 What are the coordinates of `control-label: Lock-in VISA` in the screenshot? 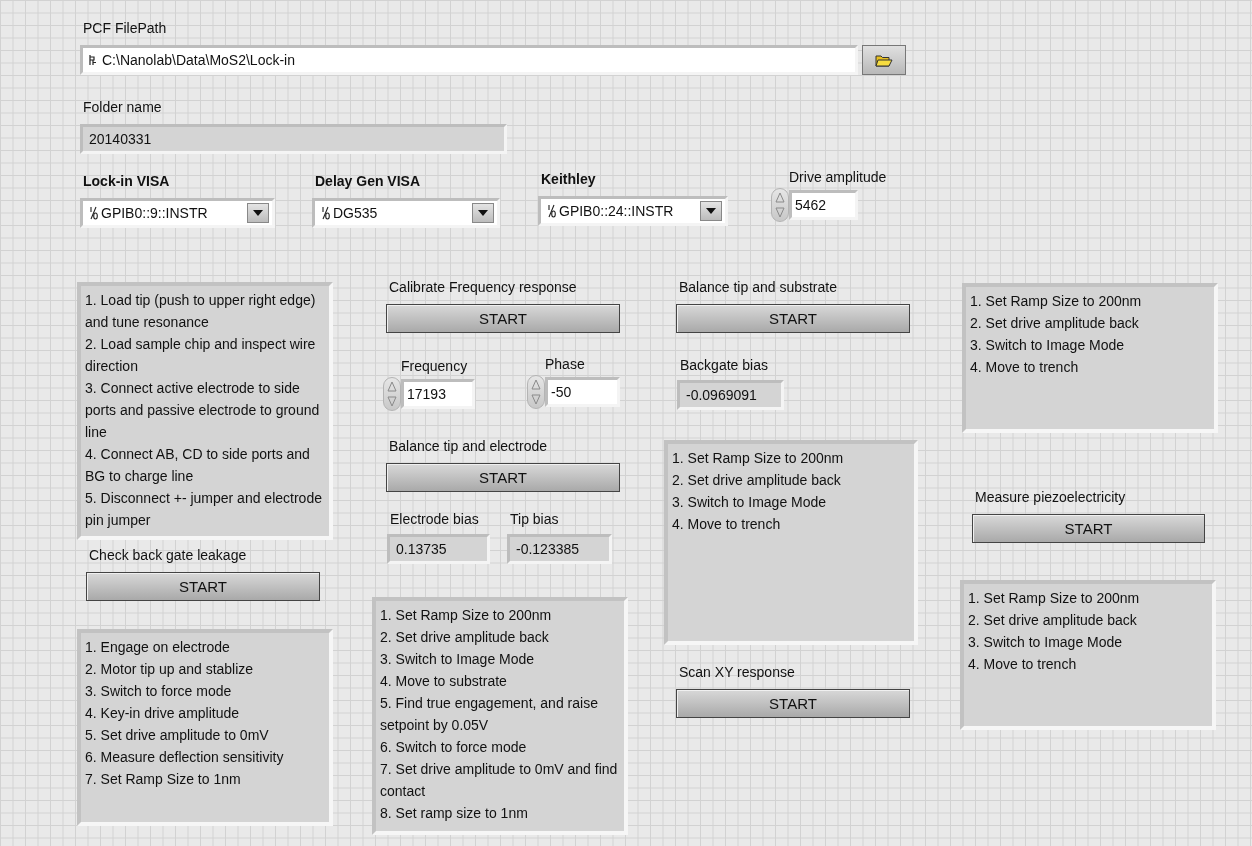 It's located at (126, 181).